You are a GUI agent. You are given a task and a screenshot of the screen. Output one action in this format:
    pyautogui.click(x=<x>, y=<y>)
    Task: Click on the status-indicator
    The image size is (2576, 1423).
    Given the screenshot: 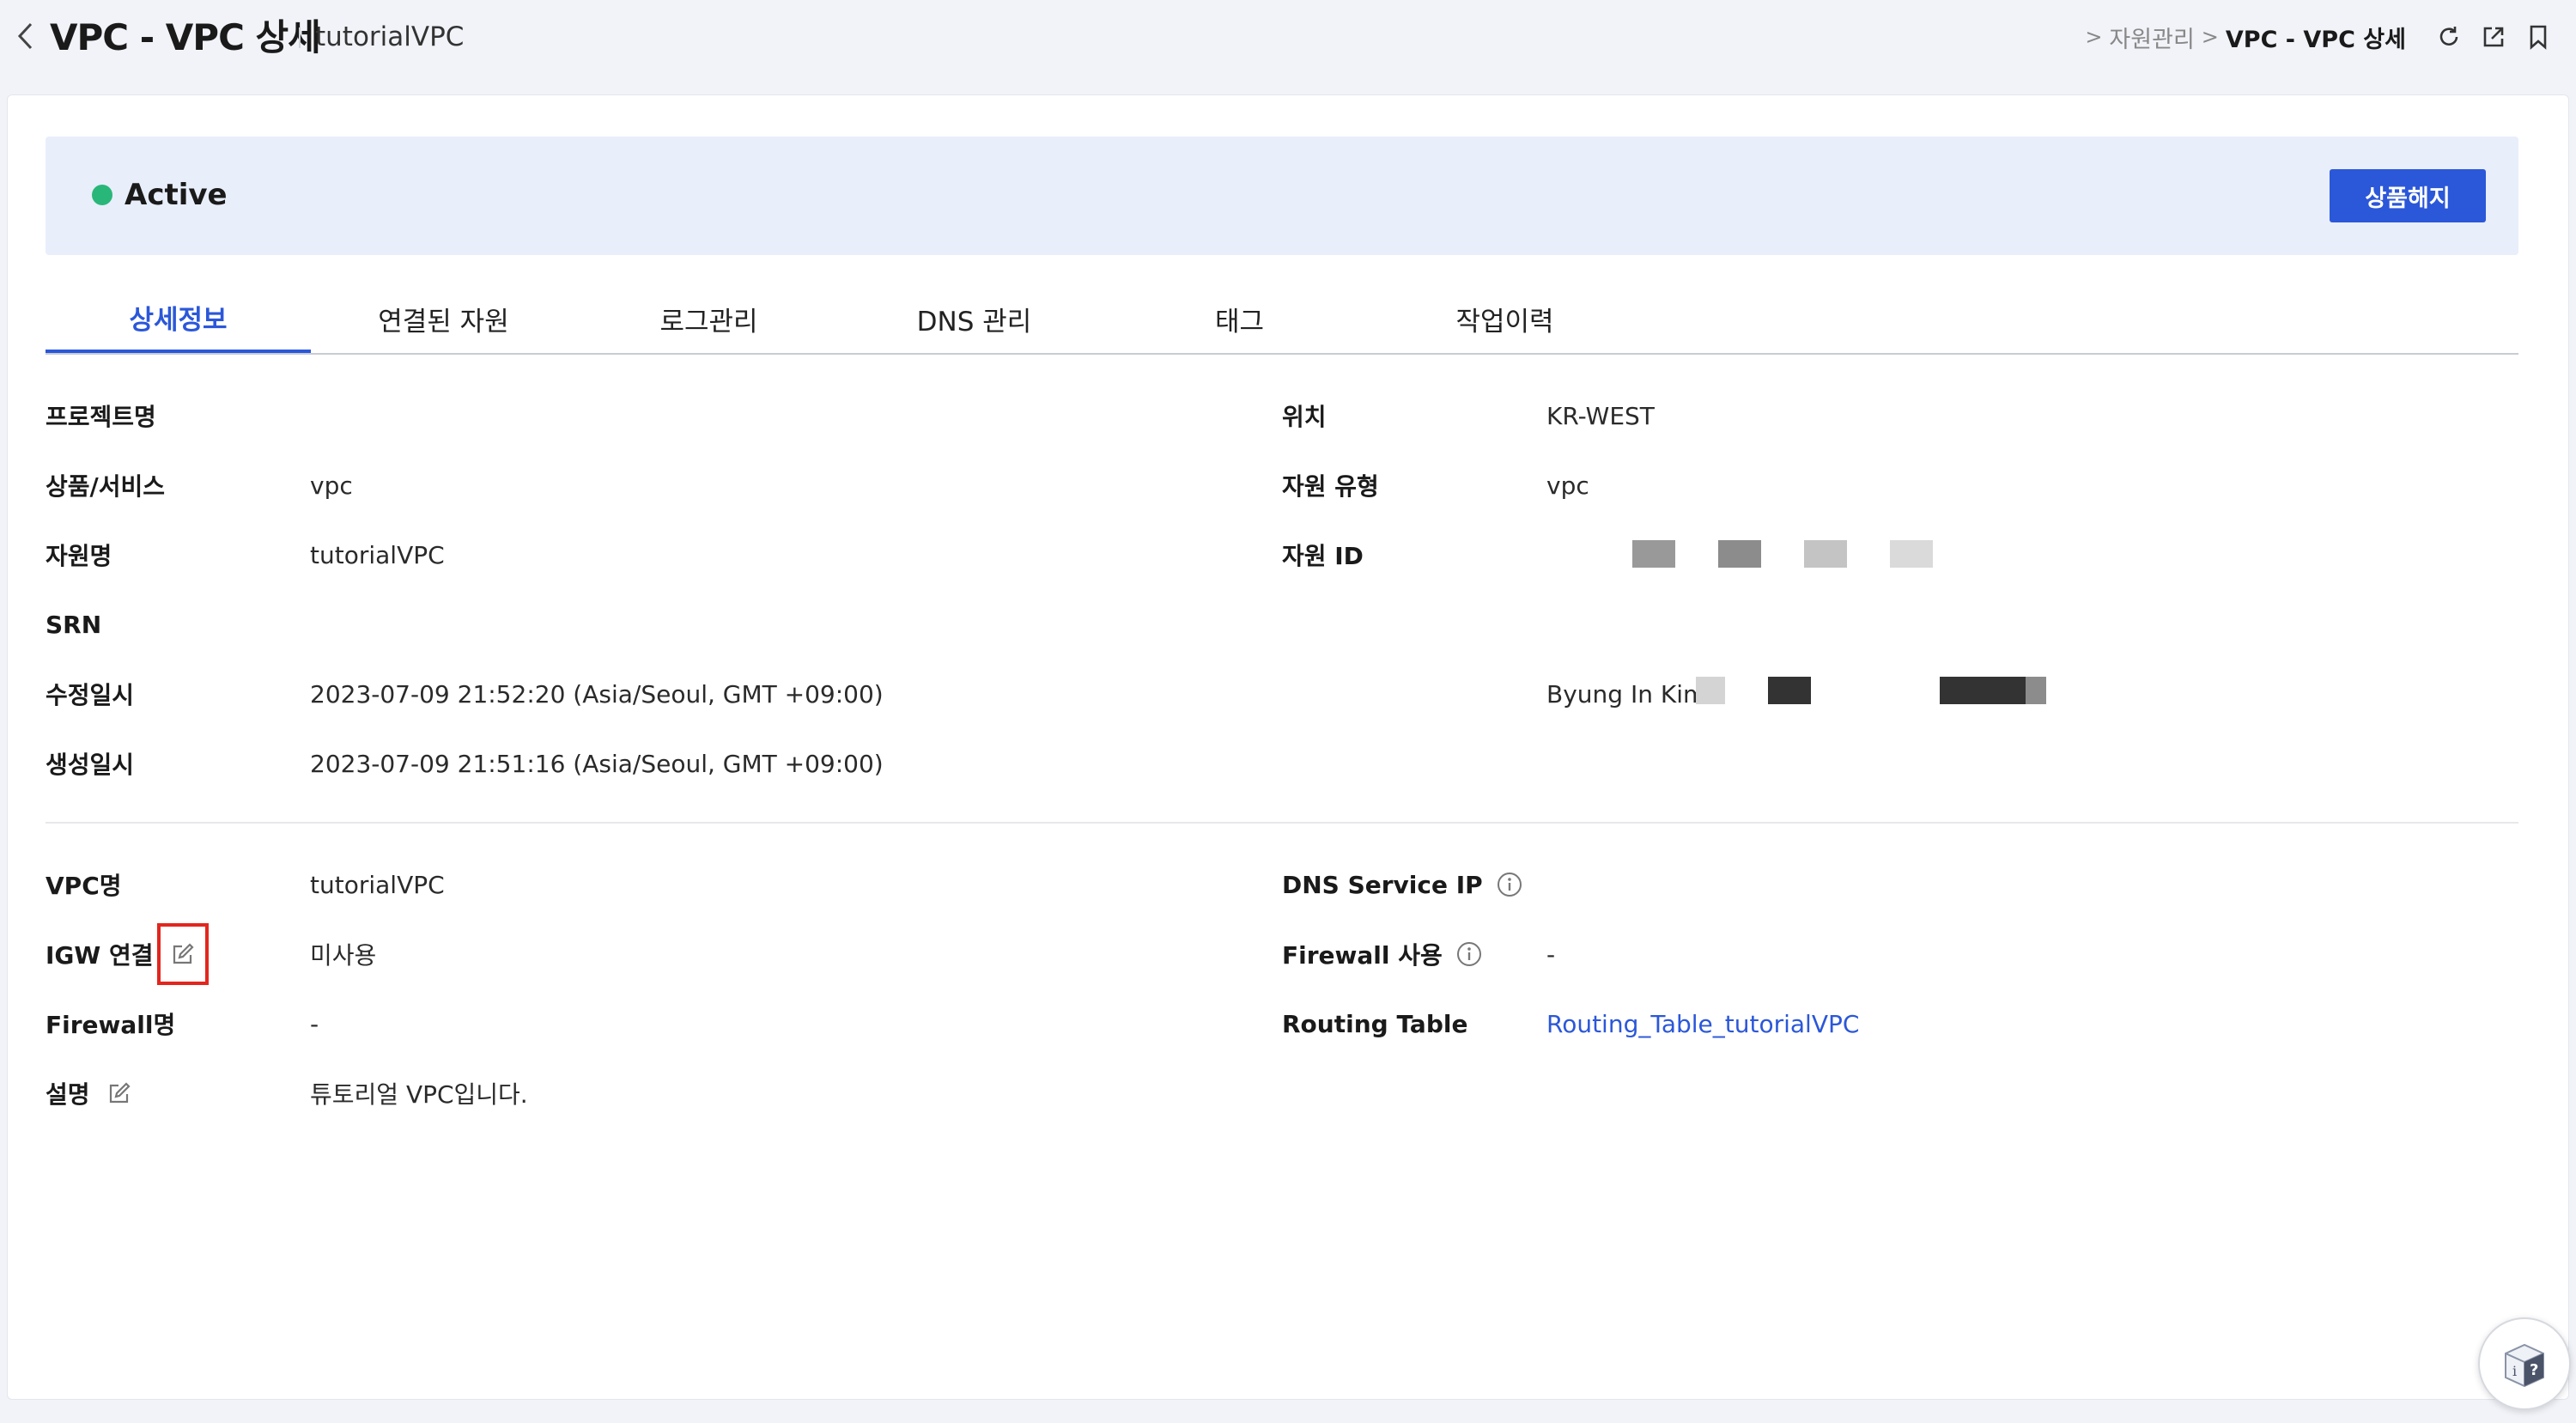 What is the action you would take?
    pyautogui.click(x=102, y=195)
    